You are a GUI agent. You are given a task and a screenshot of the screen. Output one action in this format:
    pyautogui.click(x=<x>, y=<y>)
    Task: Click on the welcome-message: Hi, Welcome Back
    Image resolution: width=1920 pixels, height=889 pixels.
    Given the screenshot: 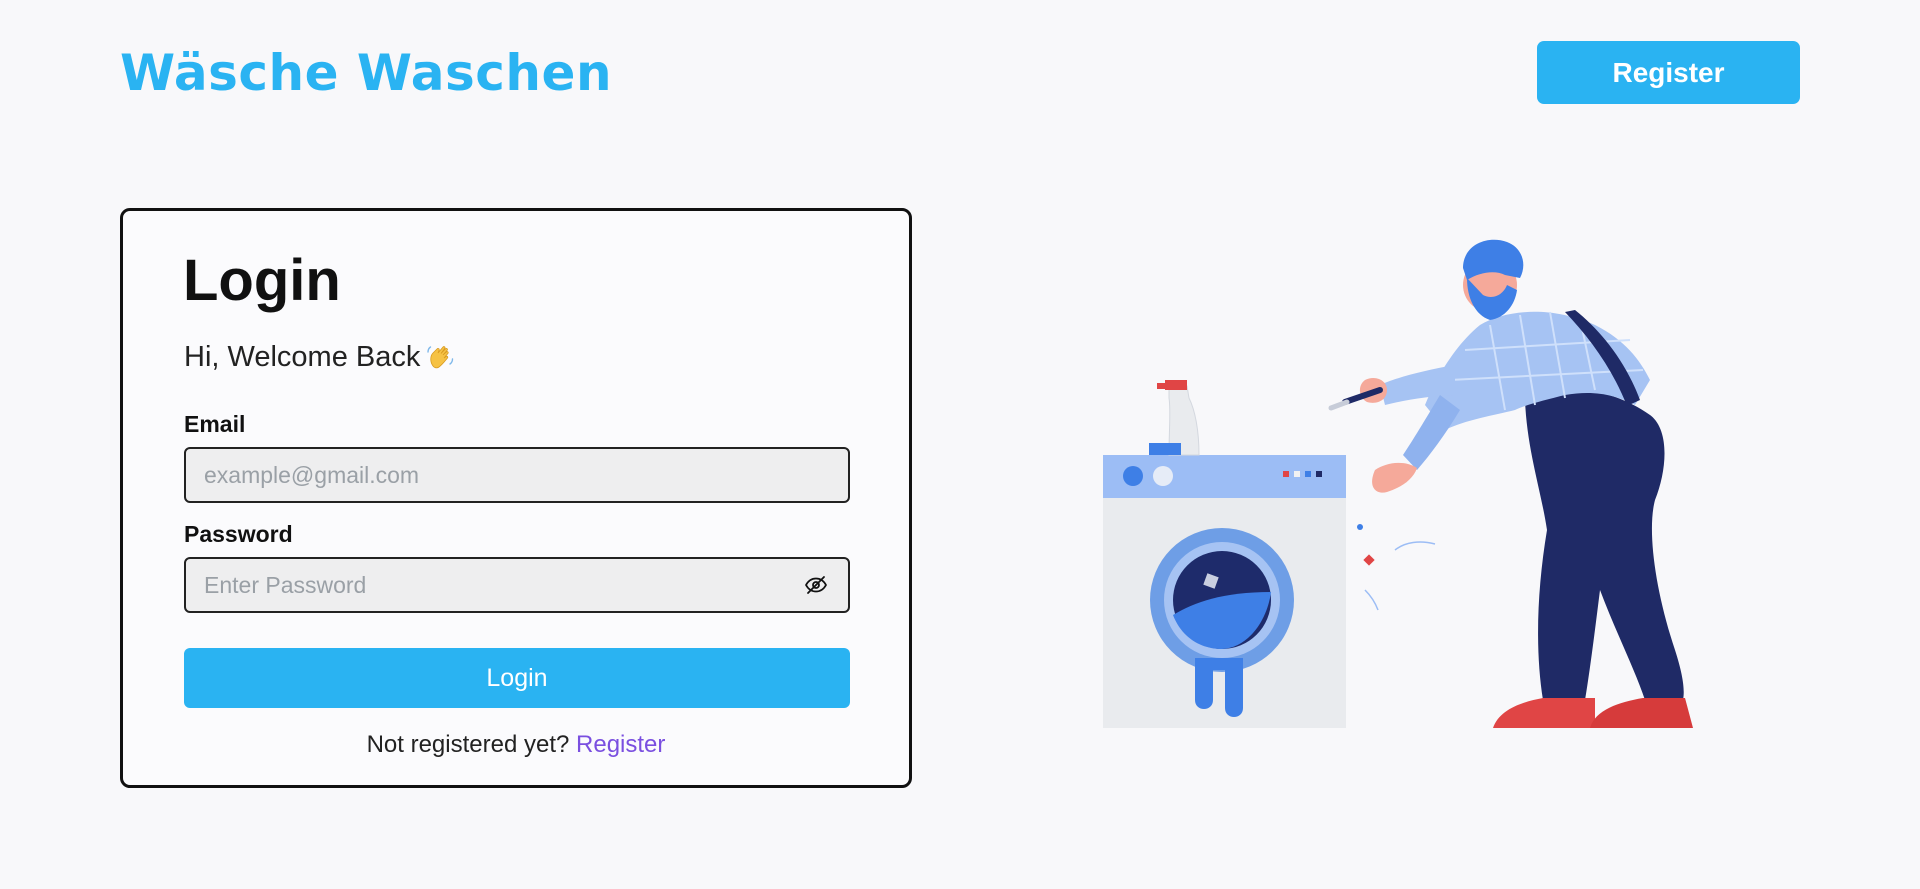 What is the action you would take?
    pyautogui.click(x=320, y=357)
    